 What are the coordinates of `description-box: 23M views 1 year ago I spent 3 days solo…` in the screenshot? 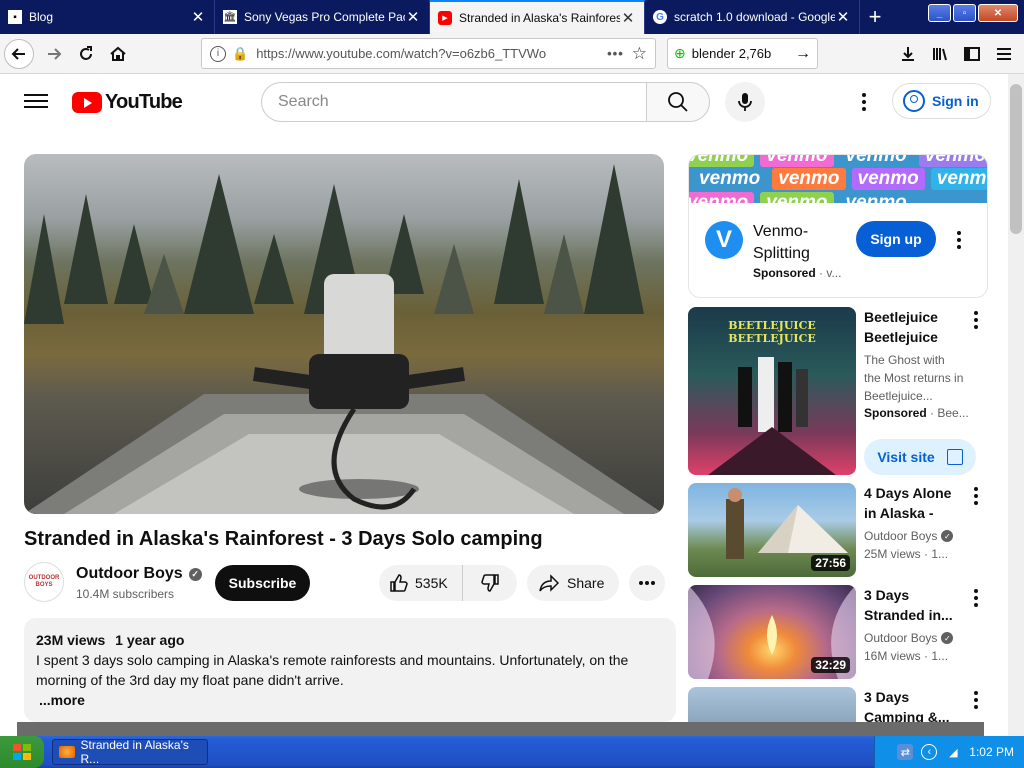 It's located at (350, 670).